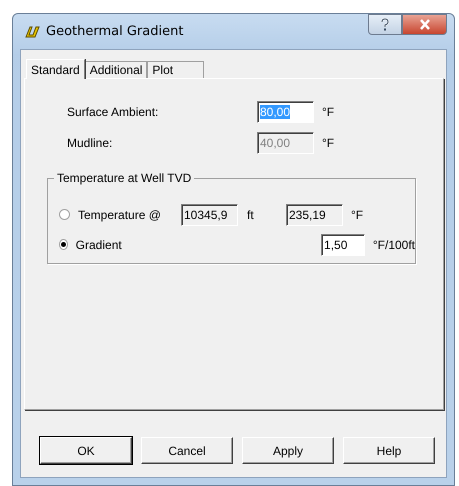 The height and width of the screenshot is (486, 459). What do you see at coordinates (314, 215) in the screenshot?
I see `input-field: 235,19` at bounding box center [314, 215].